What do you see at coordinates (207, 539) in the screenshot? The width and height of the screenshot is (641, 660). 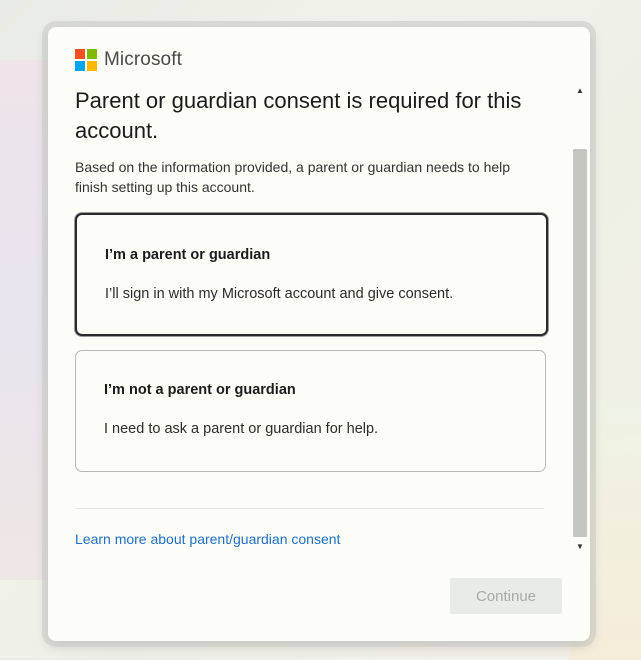 I see `learn-more-link: Learn more about parent/guardian consent` at bounding box center [207, 539].